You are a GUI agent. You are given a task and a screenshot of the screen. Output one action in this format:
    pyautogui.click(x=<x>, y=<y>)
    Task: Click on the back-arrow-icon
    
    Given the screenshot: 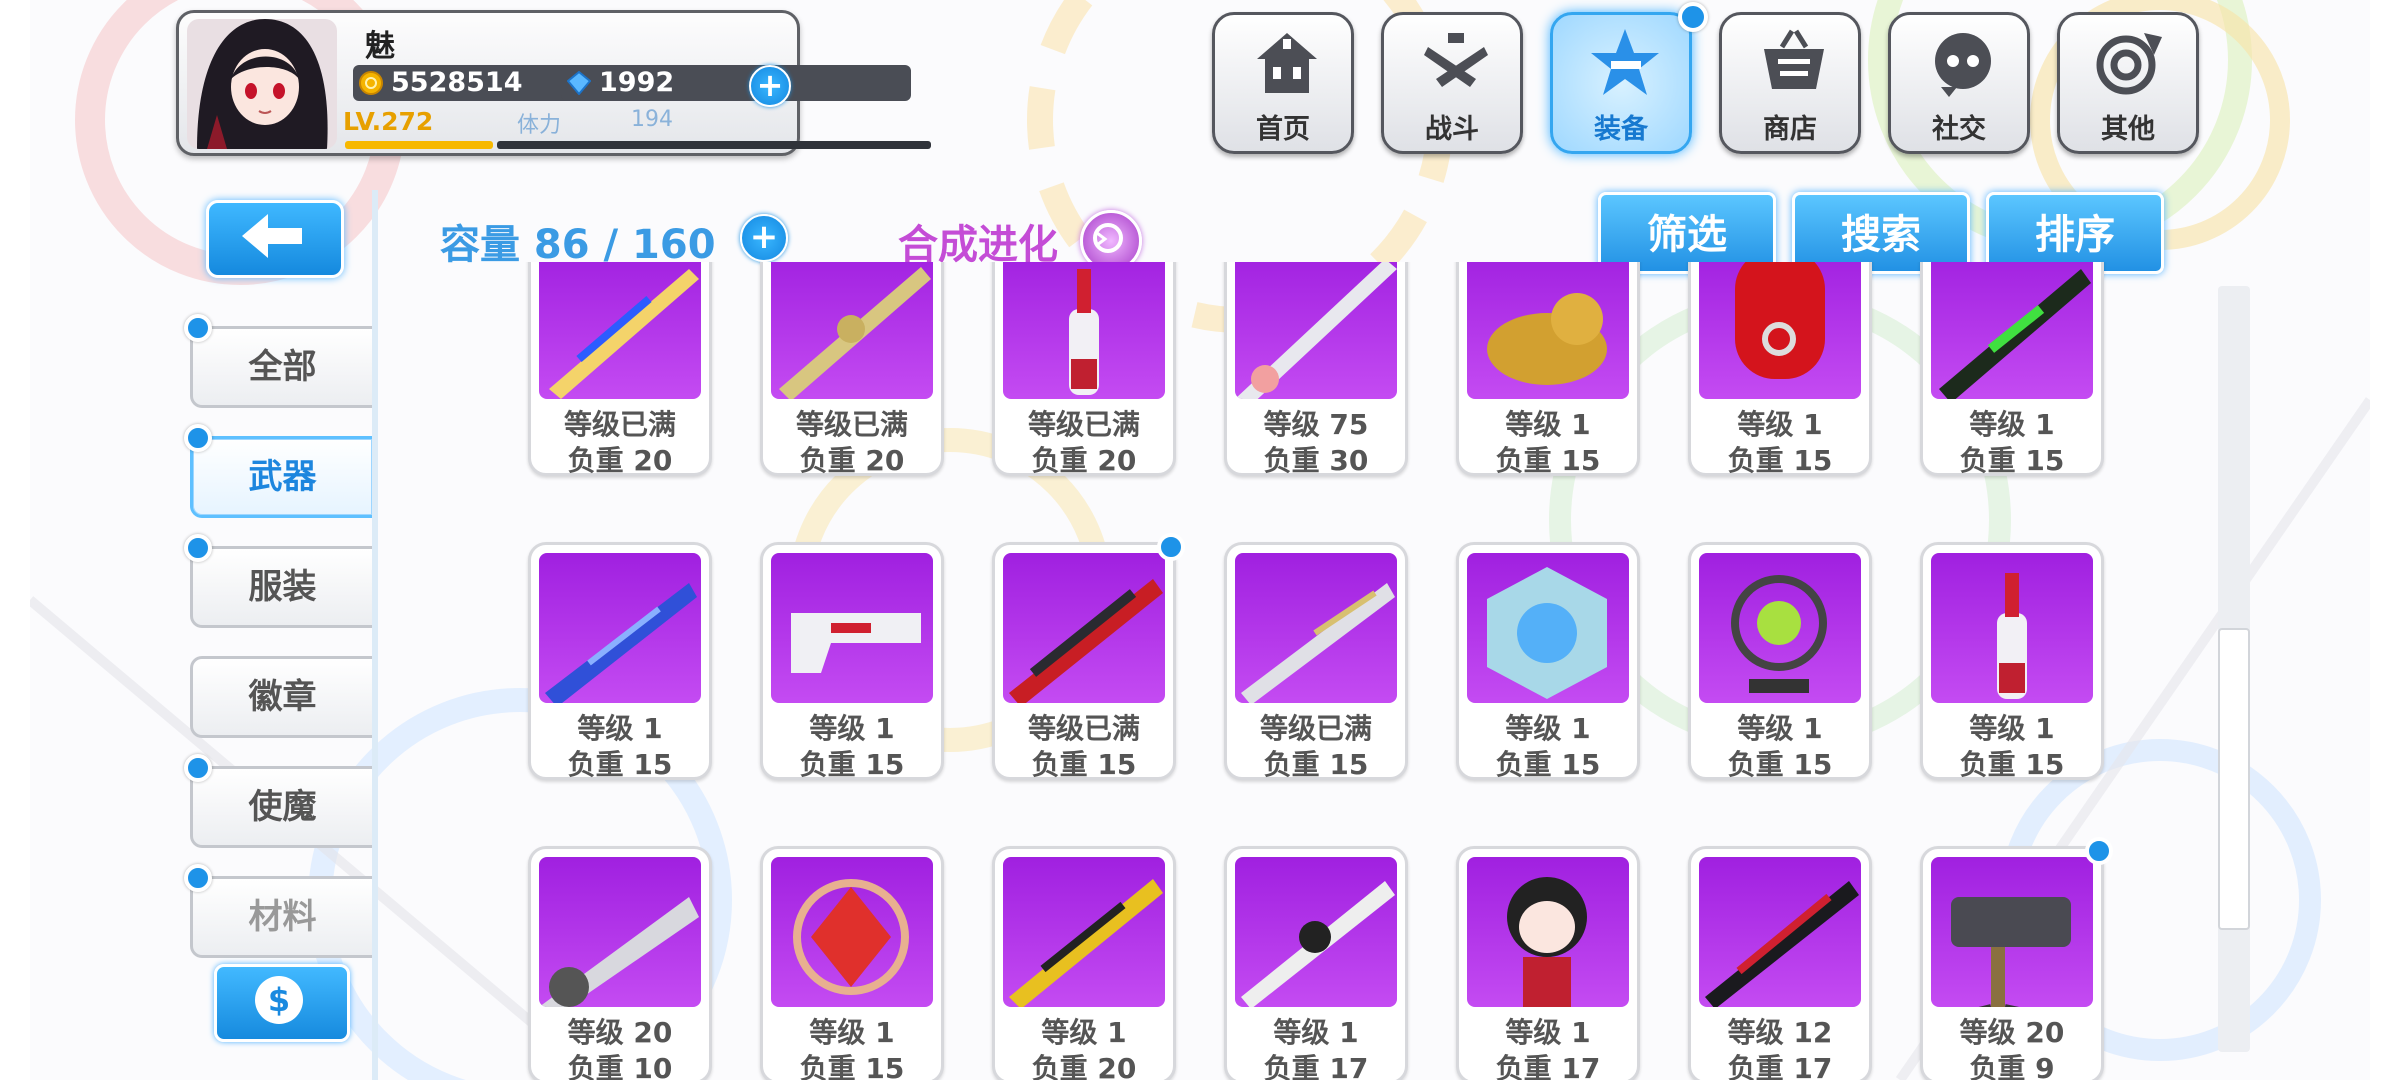 What is the action you would take?
    pyautogui.click(x=272, y=236)
    